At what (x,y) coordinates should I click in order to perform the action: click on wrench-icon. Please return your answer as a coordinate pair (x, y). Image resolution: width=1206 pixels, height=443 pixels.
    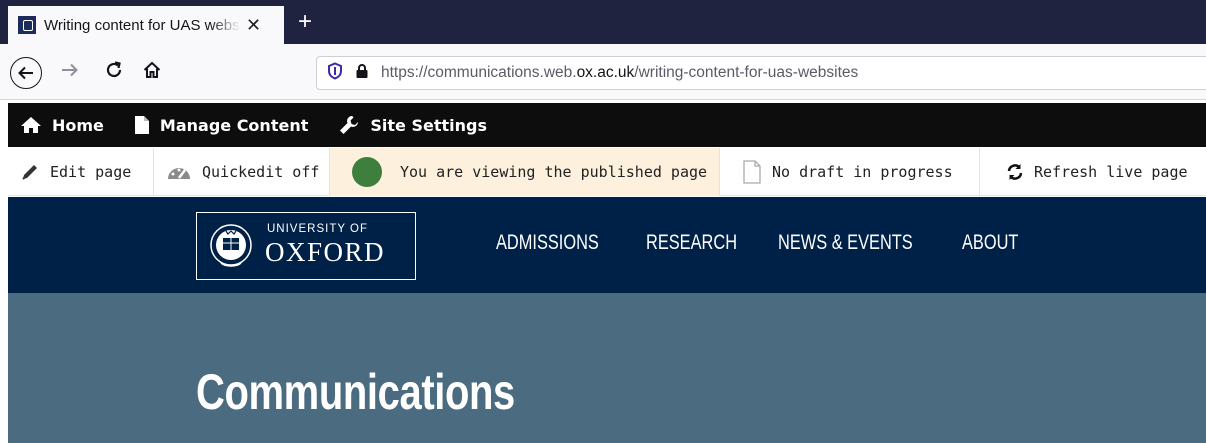
    Looking at the image, I should click on (349, 125).